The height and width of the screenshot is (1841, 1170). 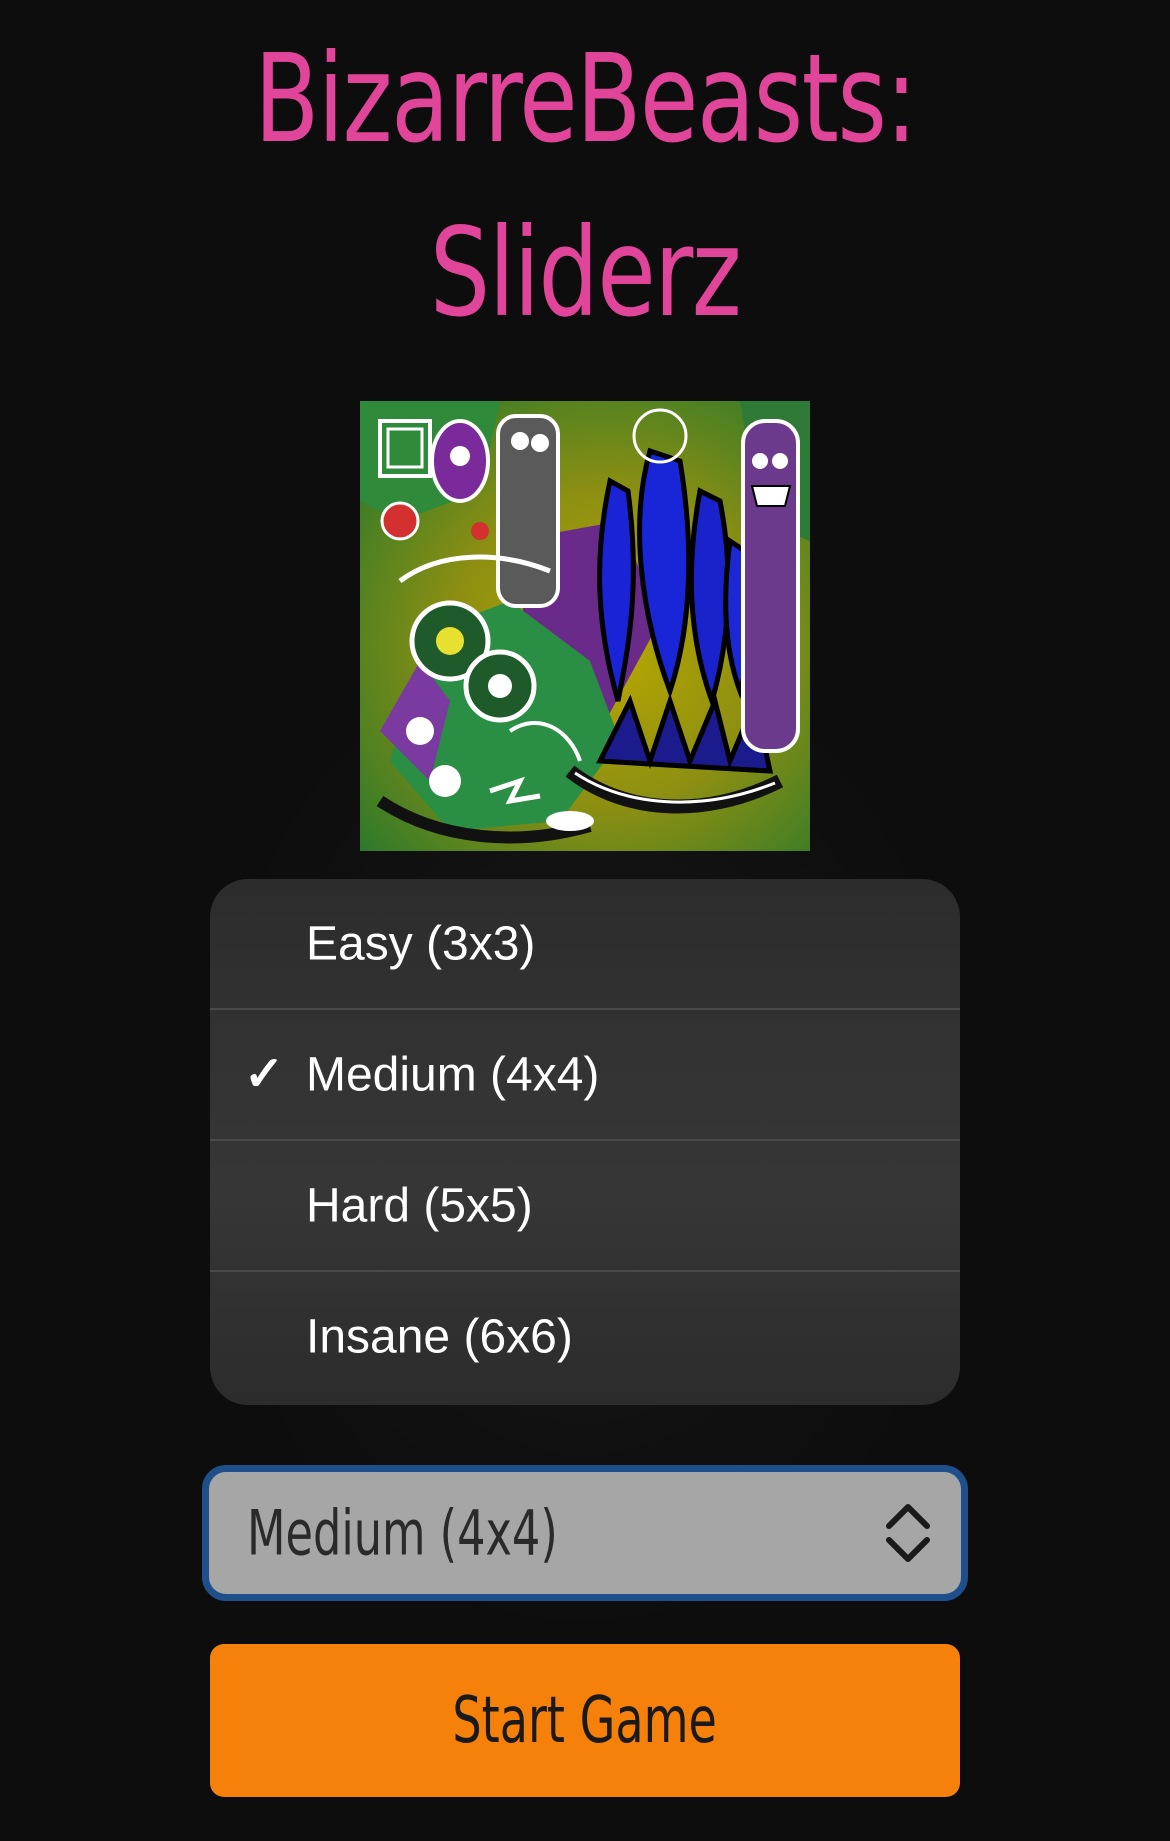 What do you see at coordinates (585, 273) in the screenshot?
I see `game-title-line-2: Sliderz` at bounding box center [585, 273].